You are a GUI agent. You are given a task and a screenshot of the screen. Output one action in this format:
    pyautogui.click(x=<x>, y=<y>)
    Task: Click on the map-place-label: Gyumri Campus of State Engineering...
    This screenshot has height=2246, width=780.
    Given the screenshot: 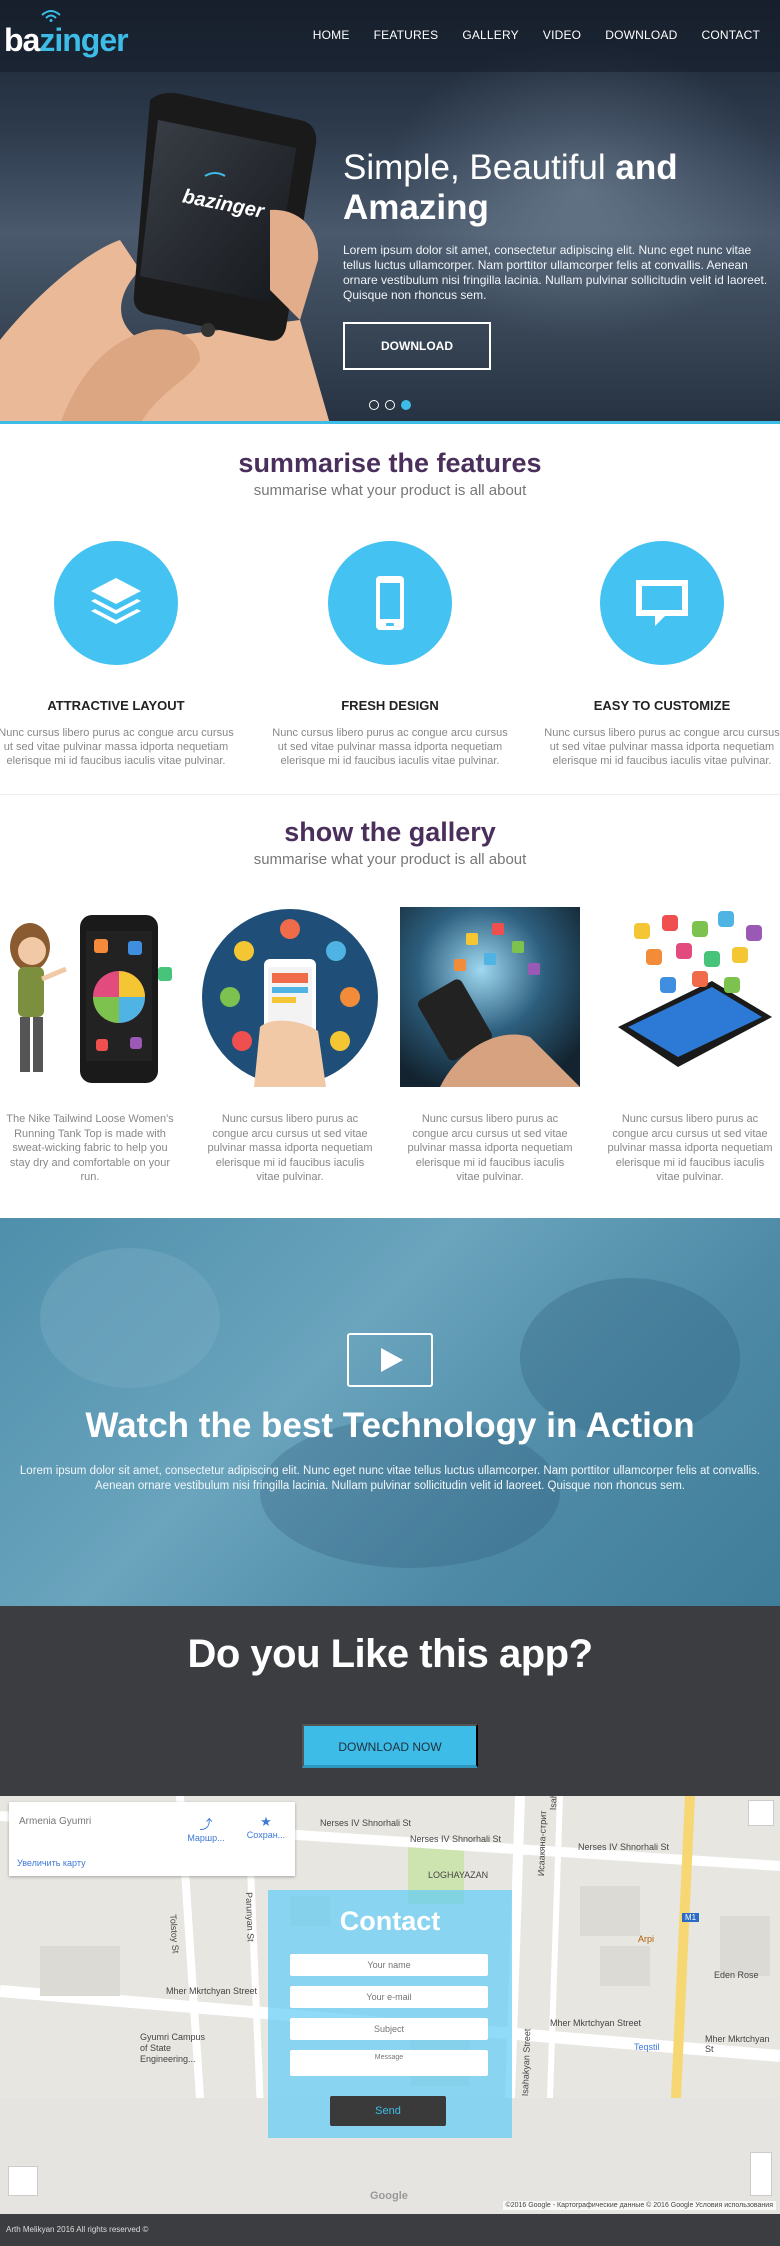 What is the action you would take?
    pyautogui.click(x=173, y=2048)
    